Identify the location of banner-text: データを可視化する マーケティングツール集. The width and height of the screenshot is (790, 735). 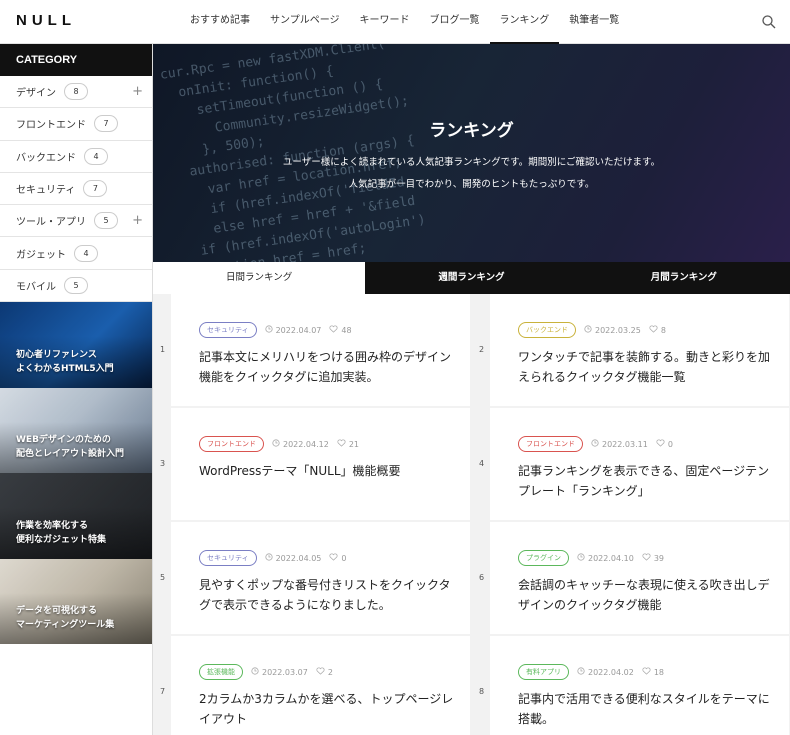
(65, 618).